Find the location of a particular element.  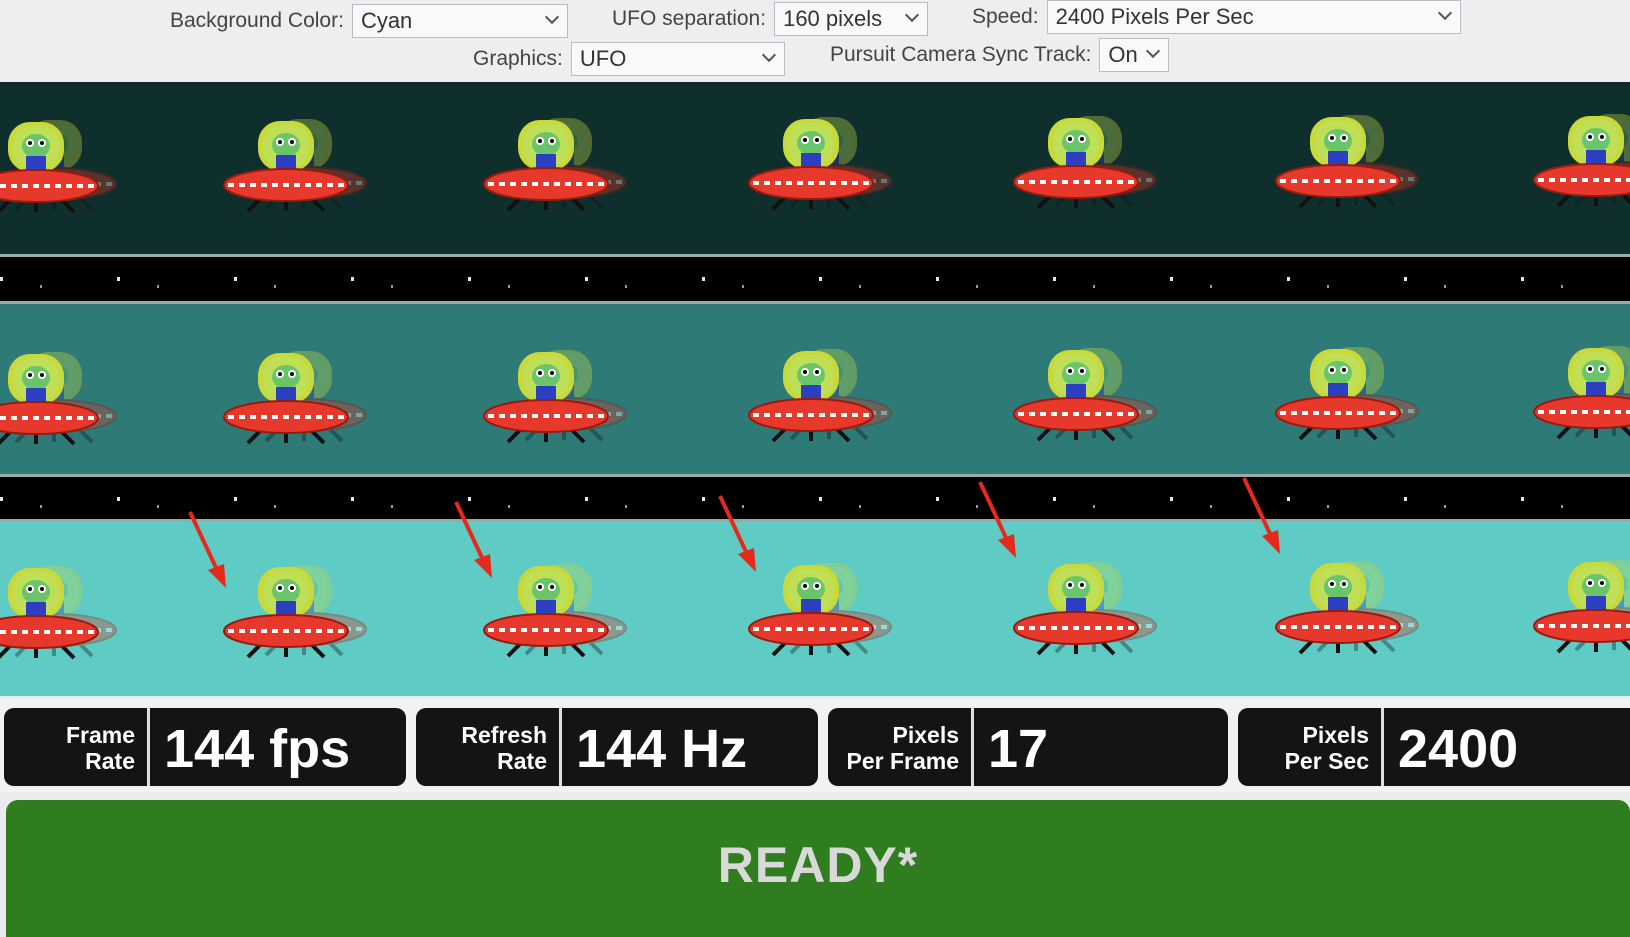

speed-select: 2400 Pixels Per Sec is located at coordinates (1253, 17).